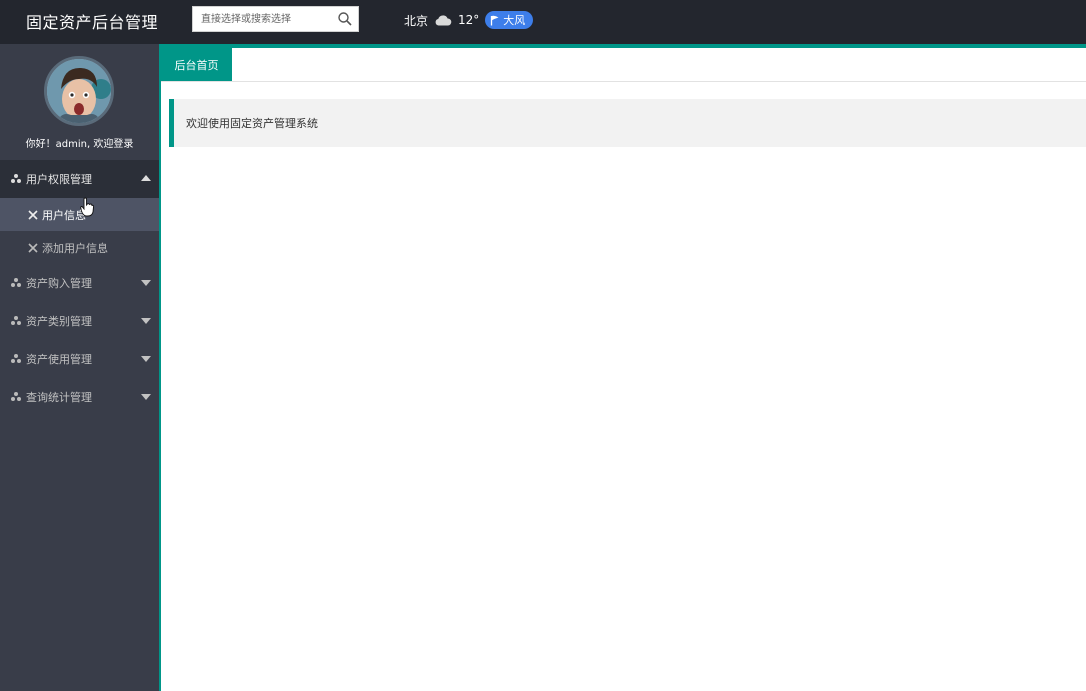 This screenshot has width=1086, height=691. I want to click on sidebar-group-asset-category: 资产类别管理, so click(79, 321).